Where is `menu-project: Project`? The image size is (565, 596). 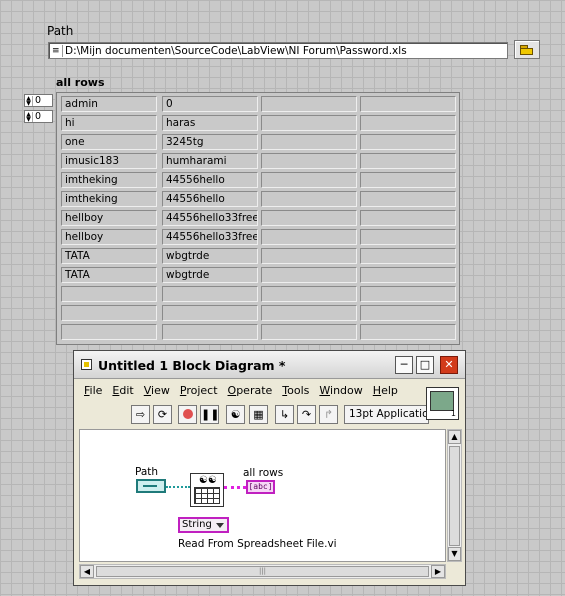 menu-project: Project is located at coordinates (199, 392).